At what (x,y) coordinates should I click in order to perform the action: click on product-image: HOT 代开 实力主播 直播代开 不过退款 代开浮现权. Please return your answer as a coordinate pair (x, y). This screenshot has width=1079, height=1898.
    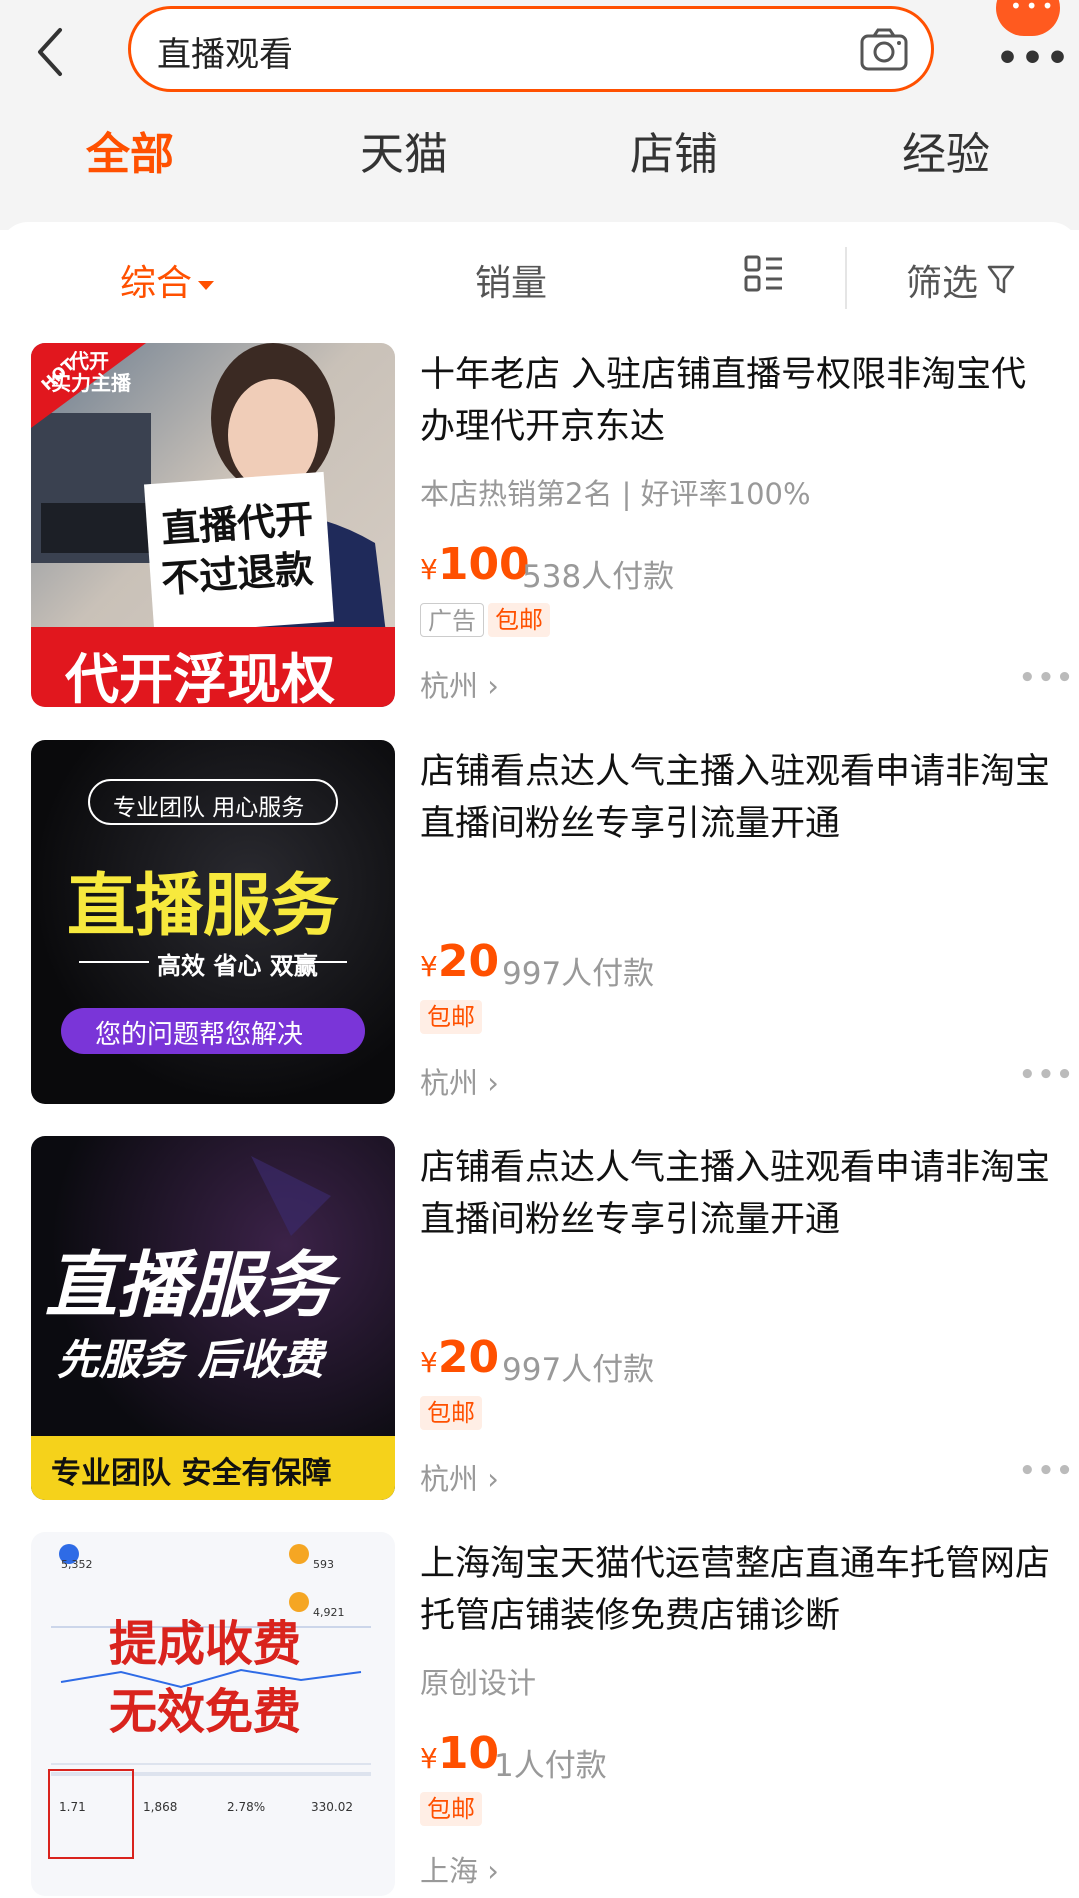
    Looking at the image, I should click on (213, 525).